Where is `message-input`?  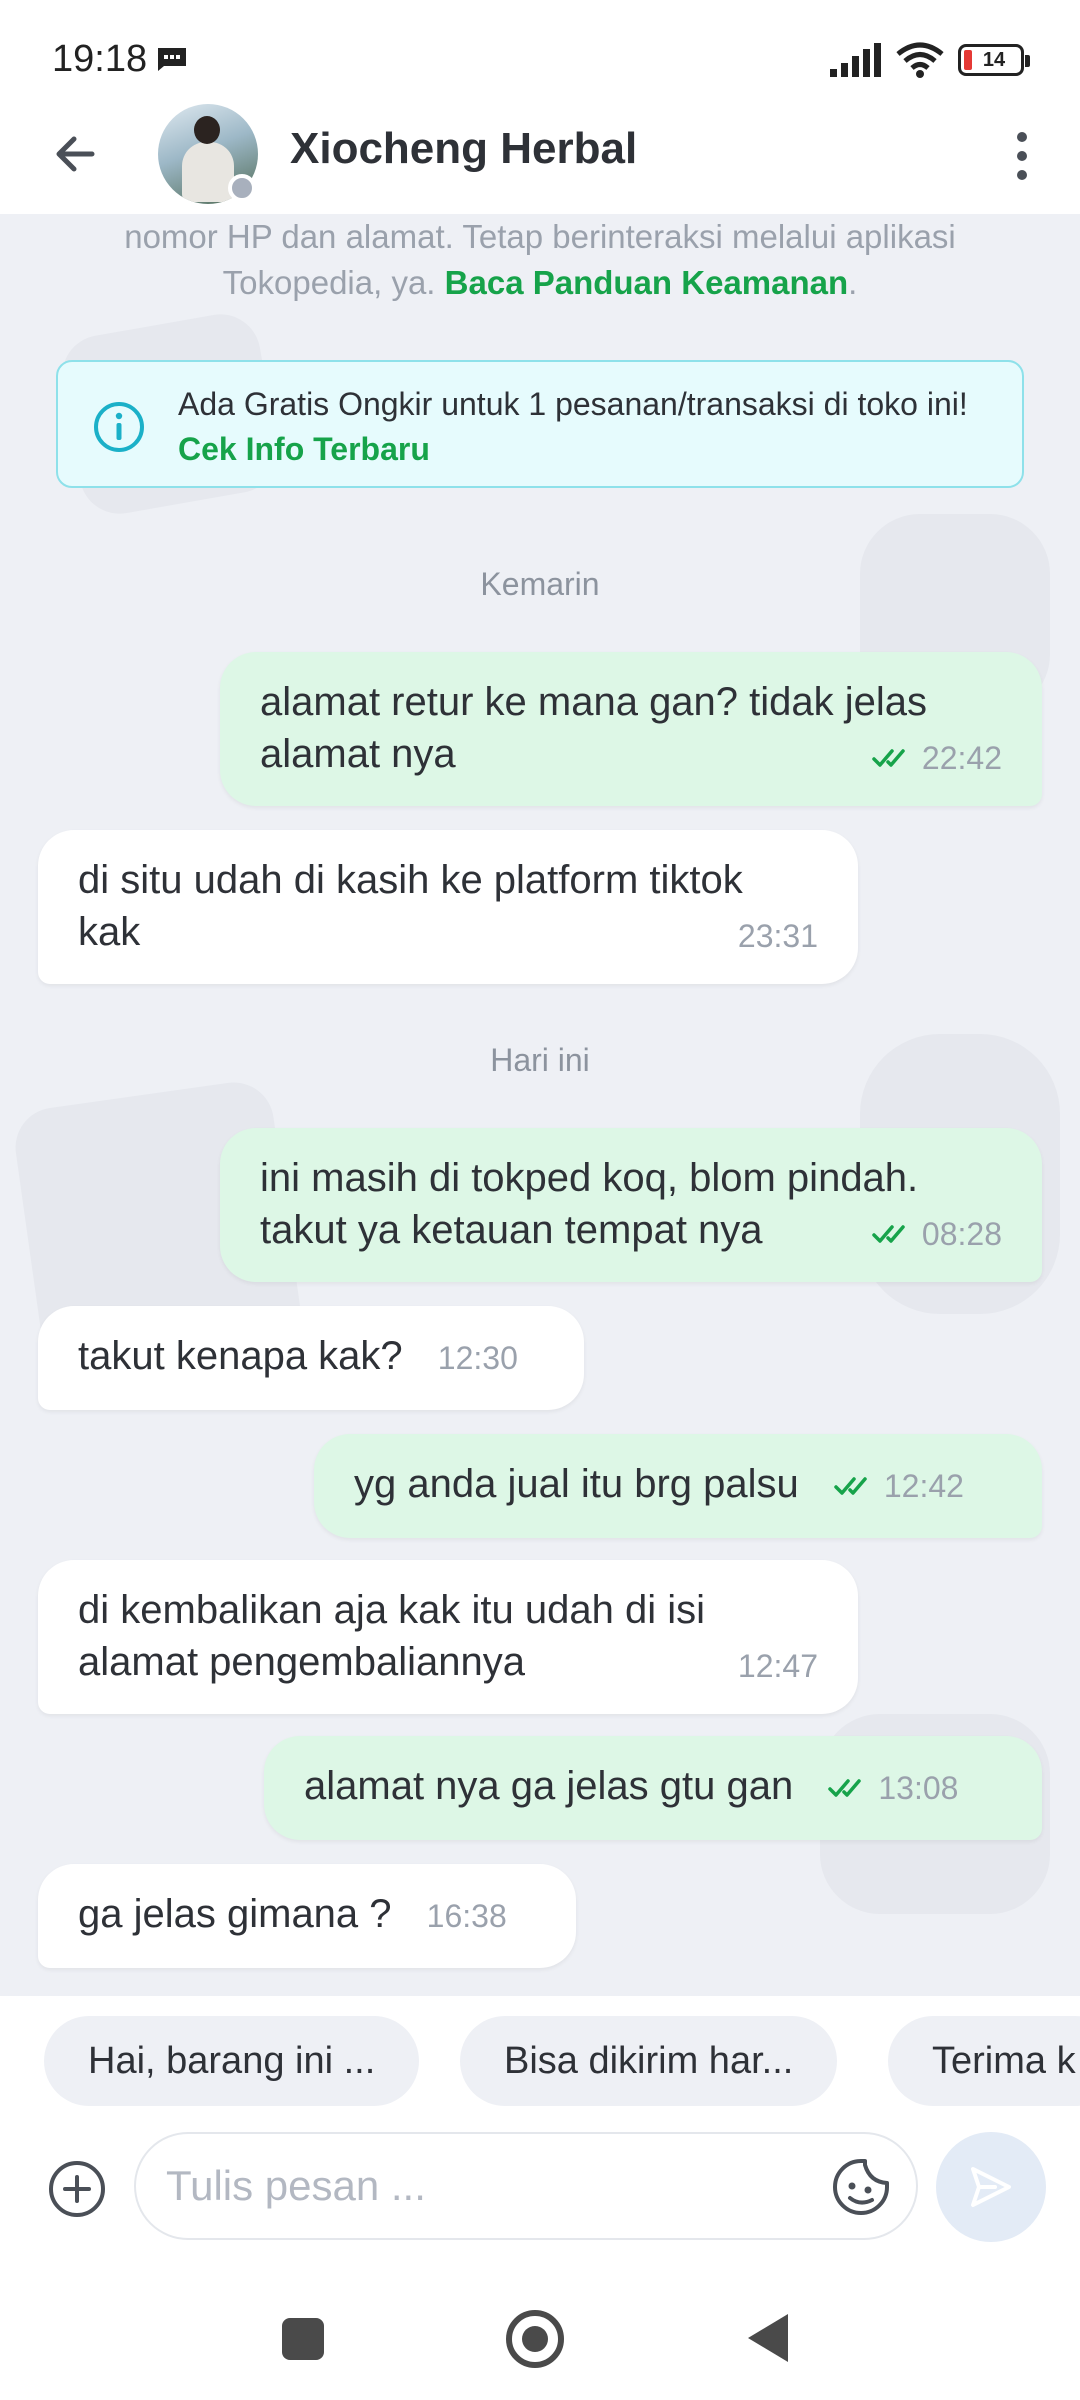 message-input is located at coordinates (446, 2186).